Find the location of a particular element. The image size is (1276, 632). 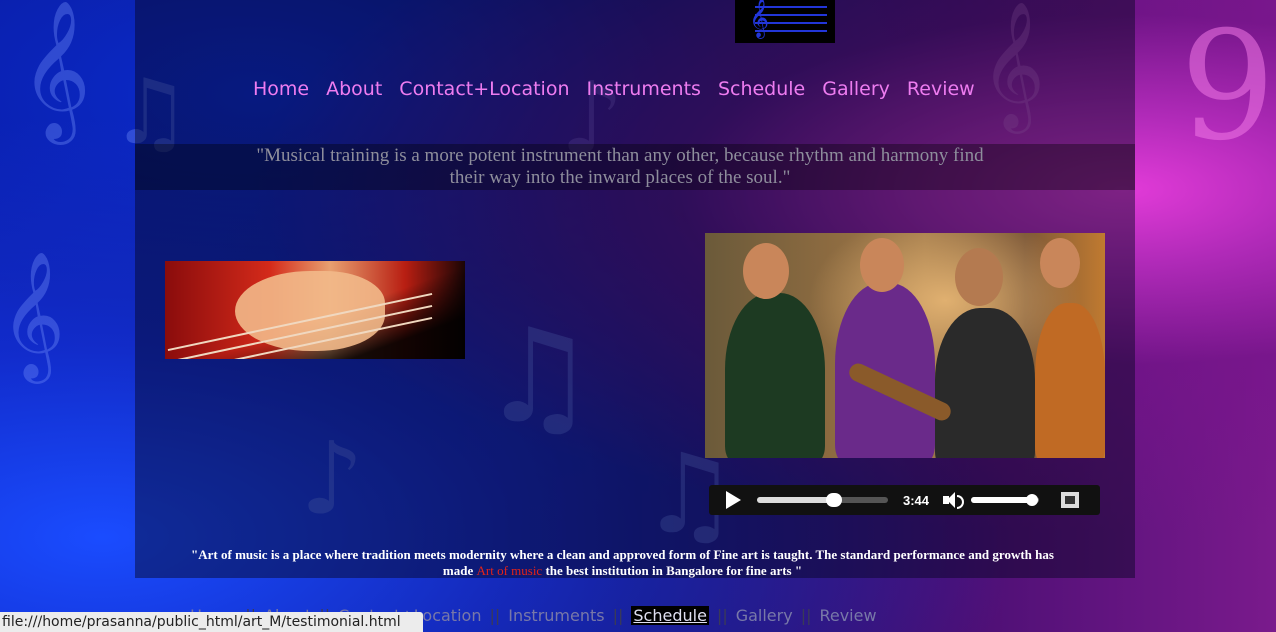

footer-nav-schedule: Schedule is located at coordinates (670, 615).